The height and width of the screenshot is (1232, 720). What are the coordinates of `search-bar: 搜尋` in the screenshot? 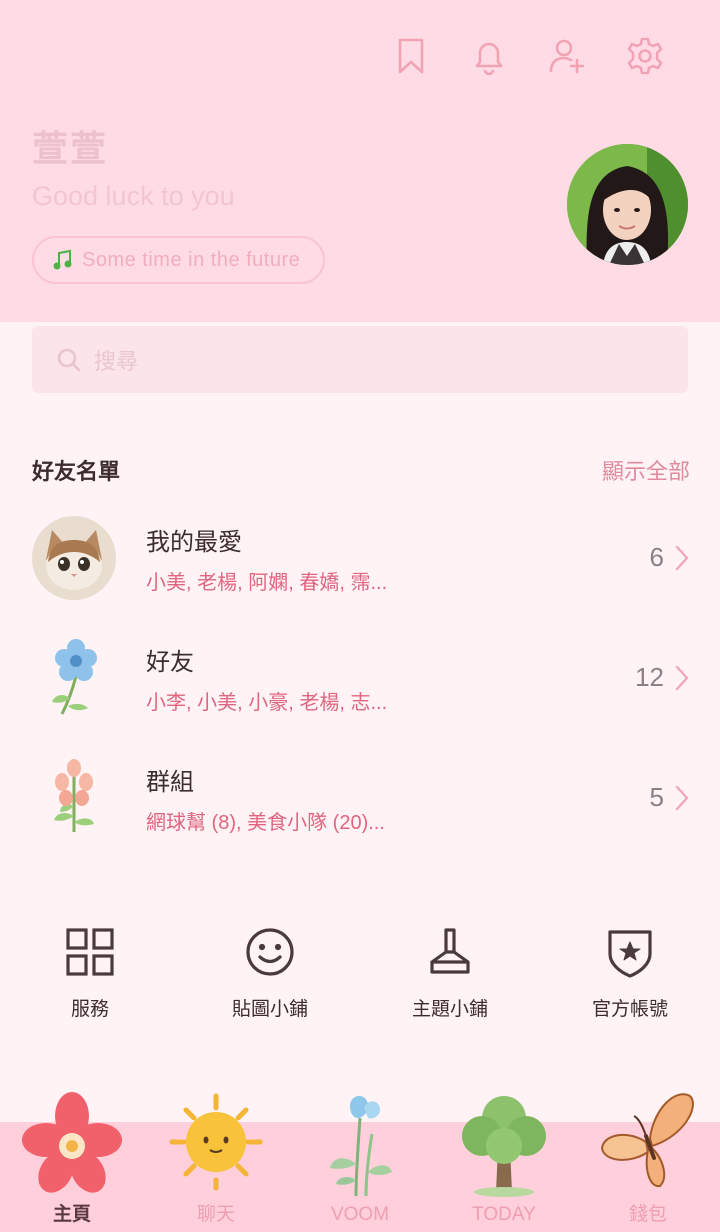 It's located at (360, 359).